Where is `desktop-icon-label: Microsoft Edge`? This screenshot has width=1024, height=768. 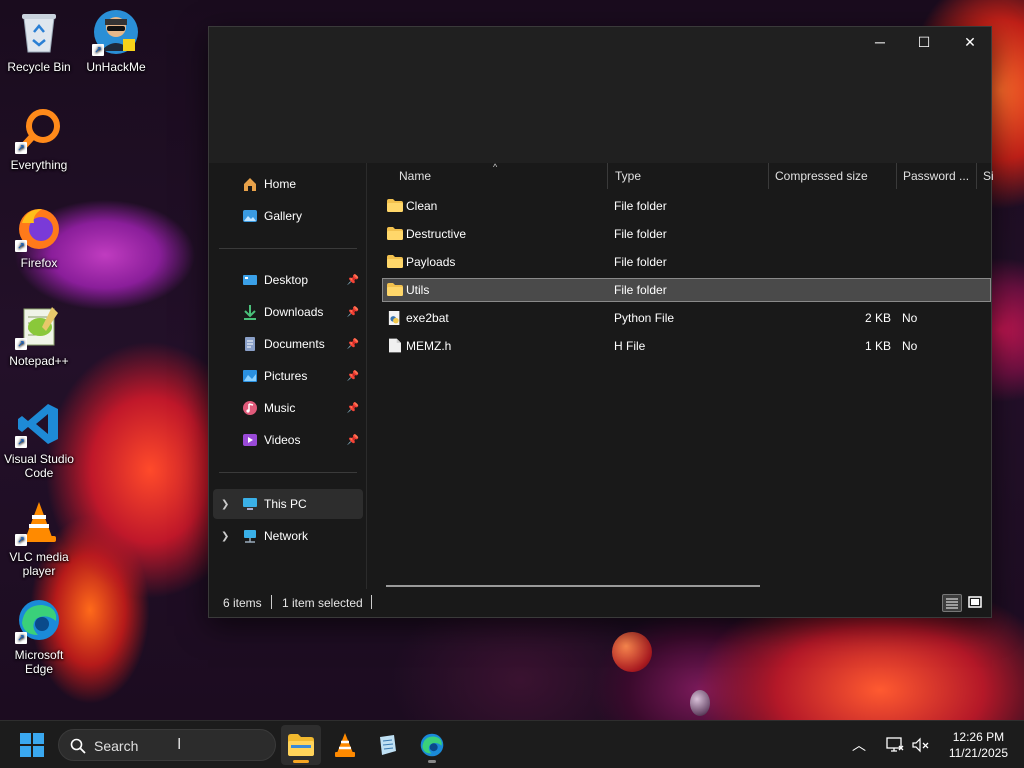 desktop-icon-label: Microsoft Edge is located at coordinates (39, 662).